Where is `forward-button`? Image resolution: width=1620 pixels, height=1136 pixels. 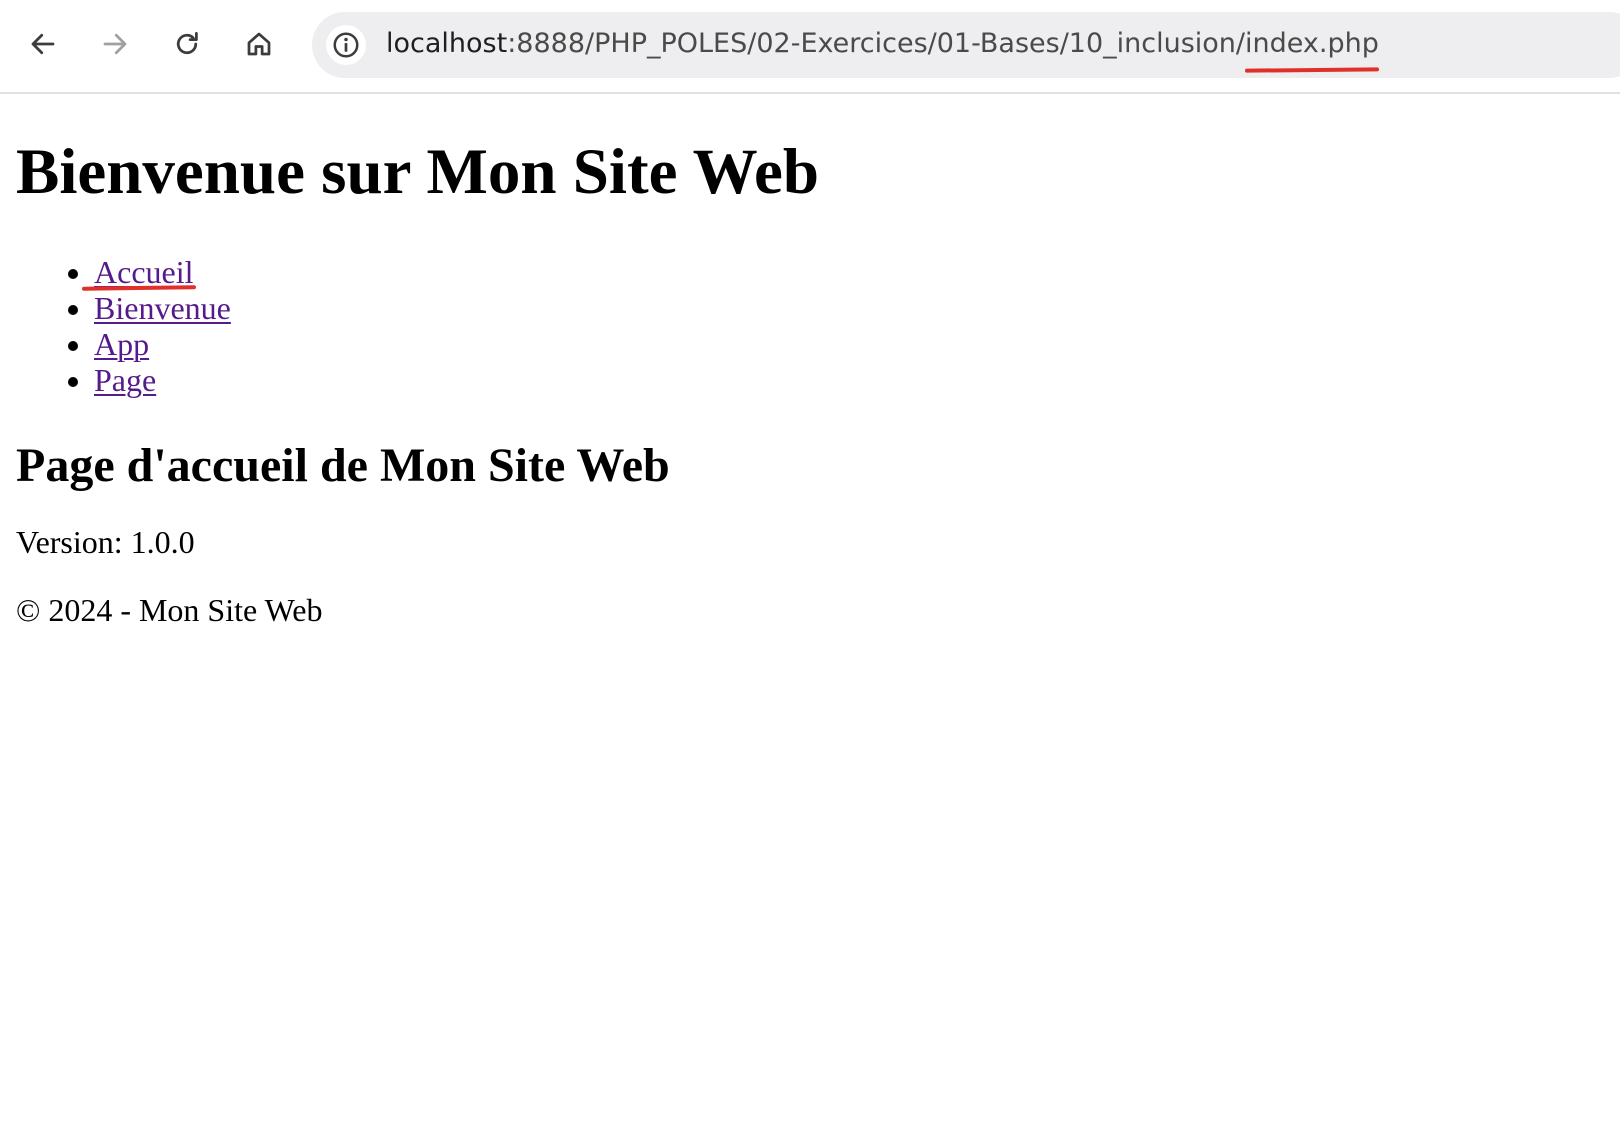
forward-button is located at coordinates (115, 44).